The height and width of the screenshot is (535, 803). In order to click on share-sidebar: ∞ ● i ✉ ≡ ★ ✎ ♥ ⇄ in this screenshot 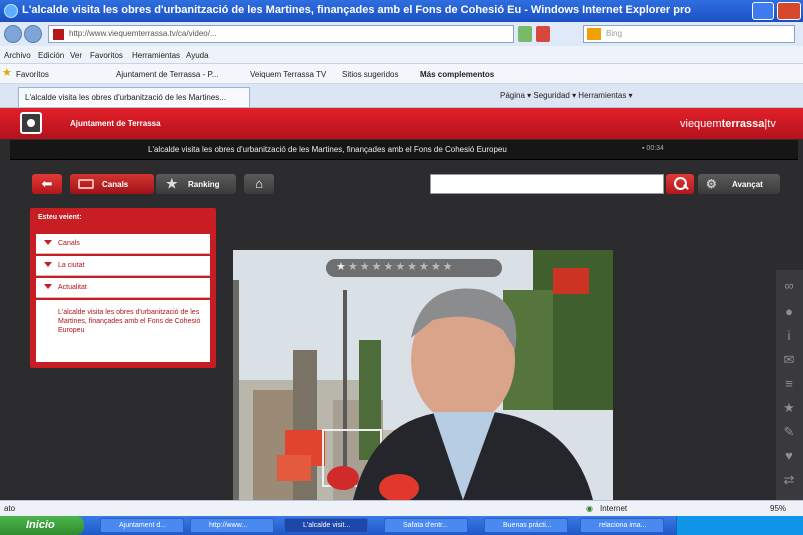, I will do `click(789, 386)`.